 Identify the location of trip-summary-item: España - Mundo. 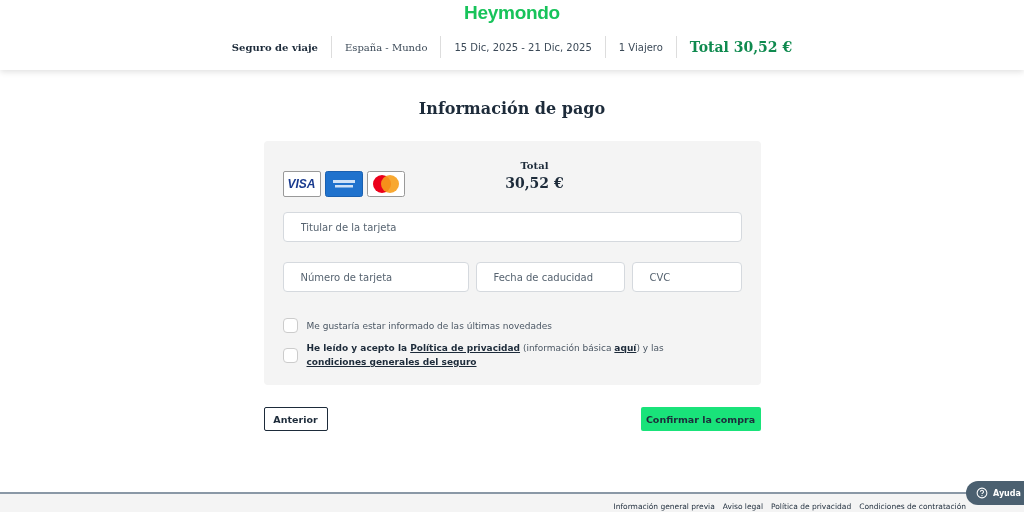
(386, 47).